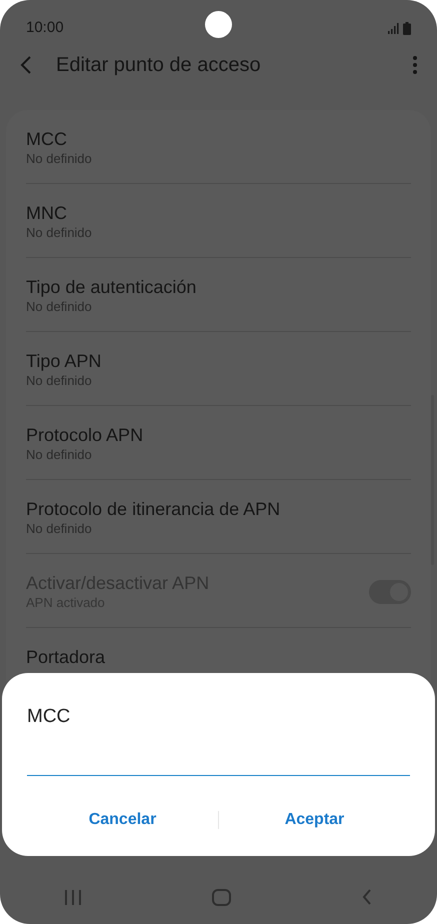  What do you see at coordinates (221, 897) in the screenshot?
I see `home-icon` at bounding box center [221, 897].